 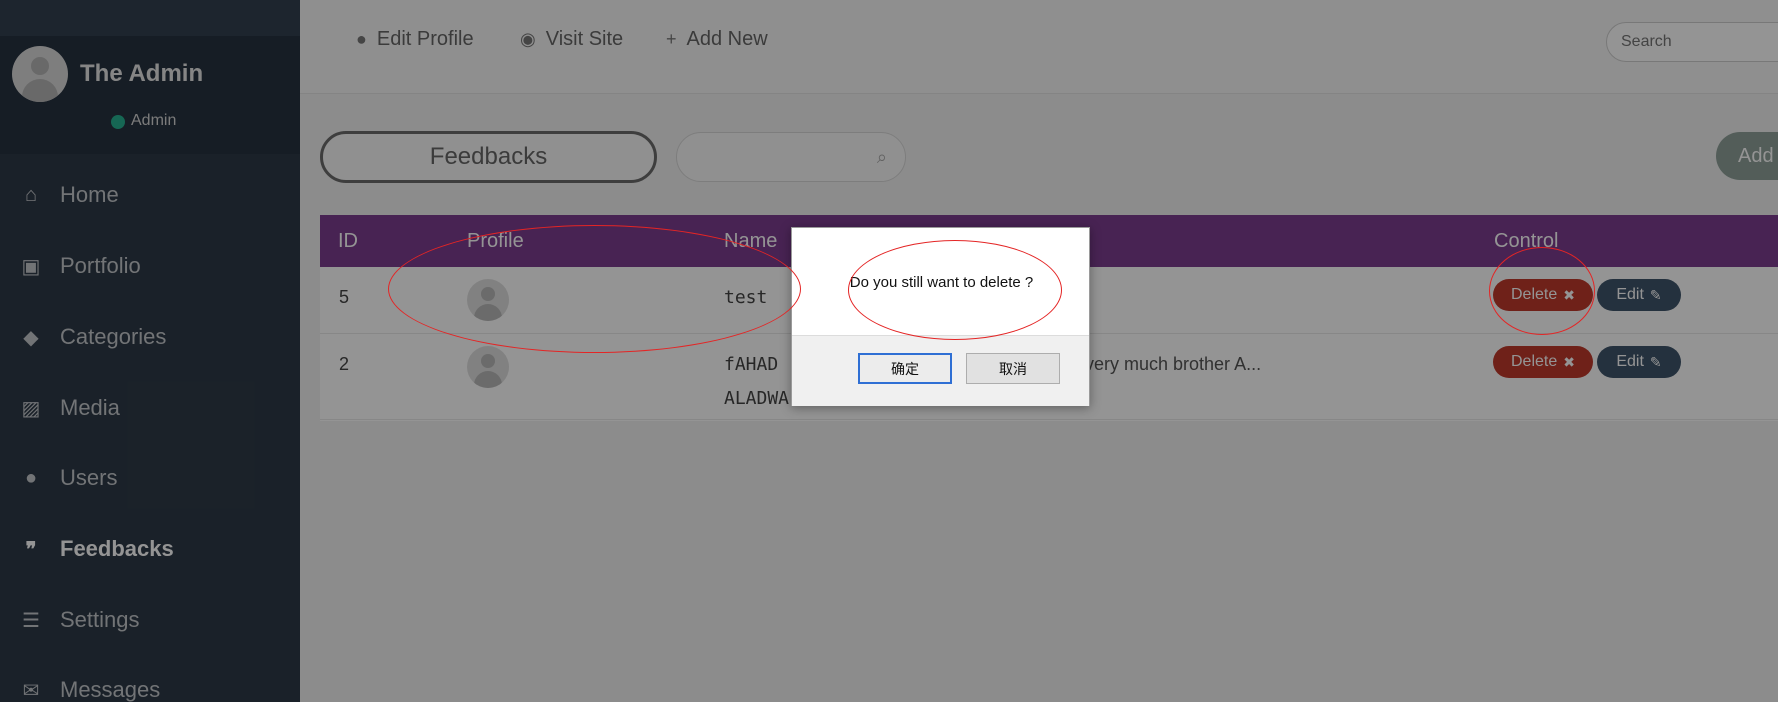 I want to click on annotation-ellipse-delete, so click(x=1542, y=291).